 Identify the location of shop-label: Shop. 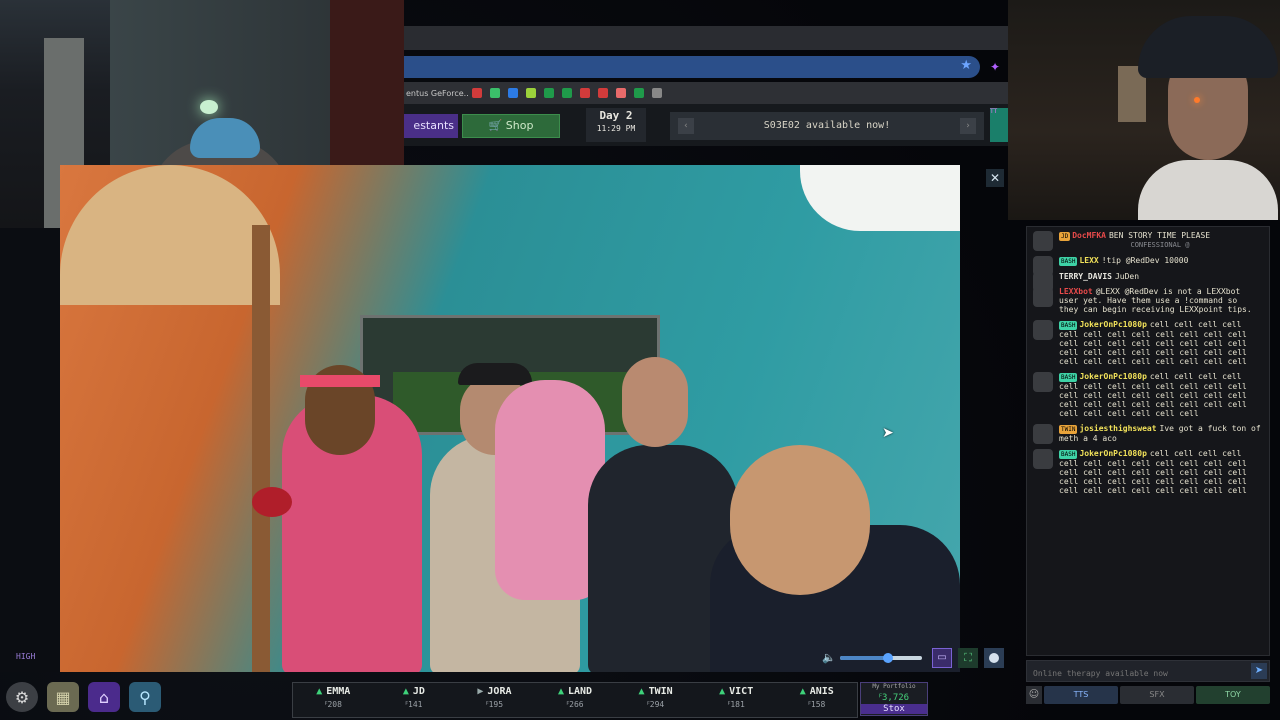
(519, 125).